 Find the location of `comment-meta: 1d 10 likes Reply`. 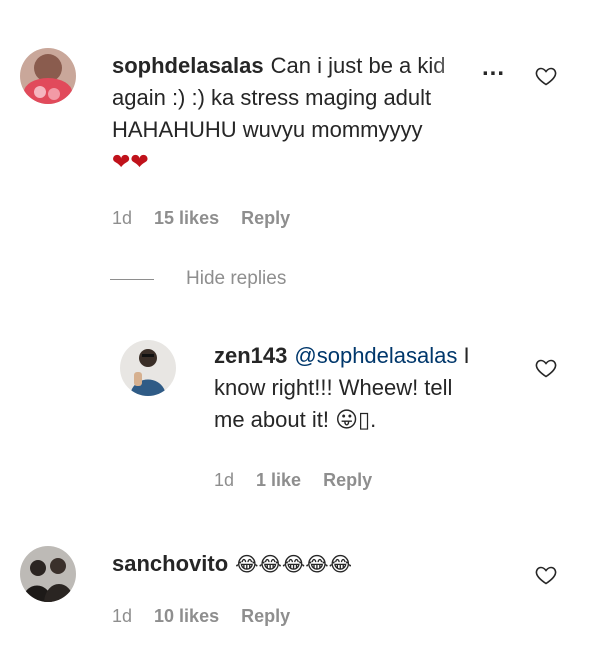

comment-meta: 1d 10 likes Reply is located at coordinates (201, 616).